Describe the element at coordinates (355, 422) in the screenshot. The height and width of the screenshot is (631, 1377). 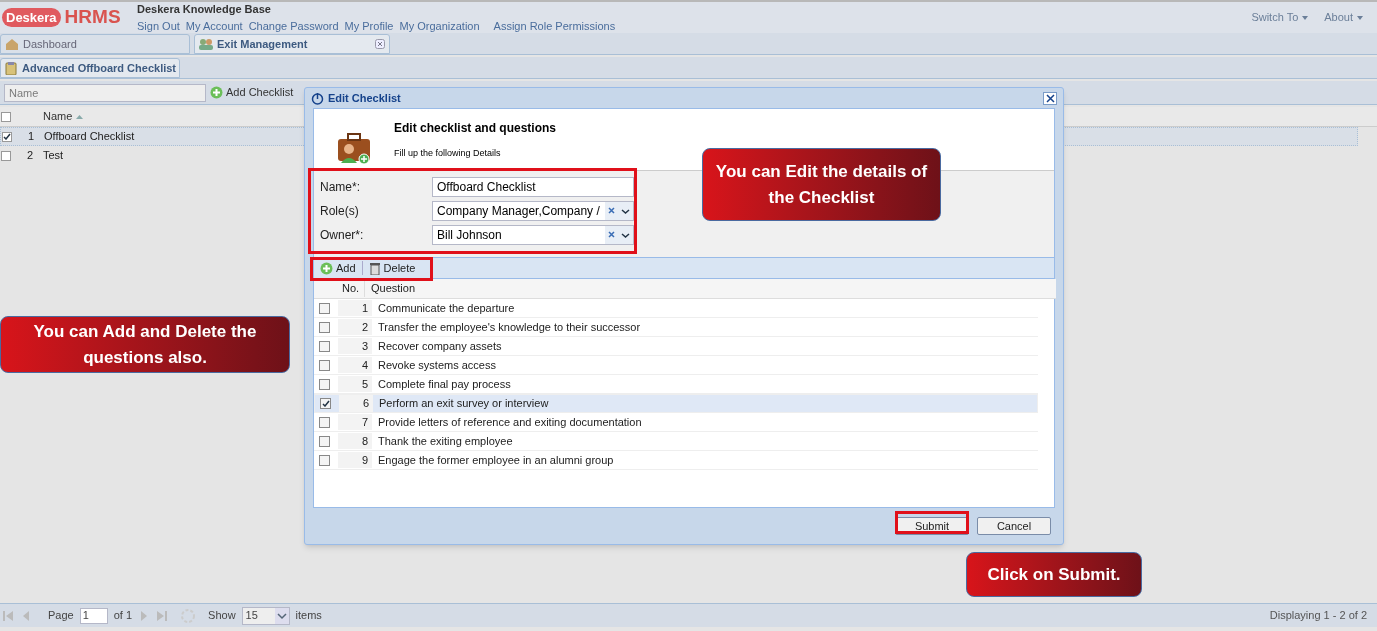
I see `row-number: 7` at that location.